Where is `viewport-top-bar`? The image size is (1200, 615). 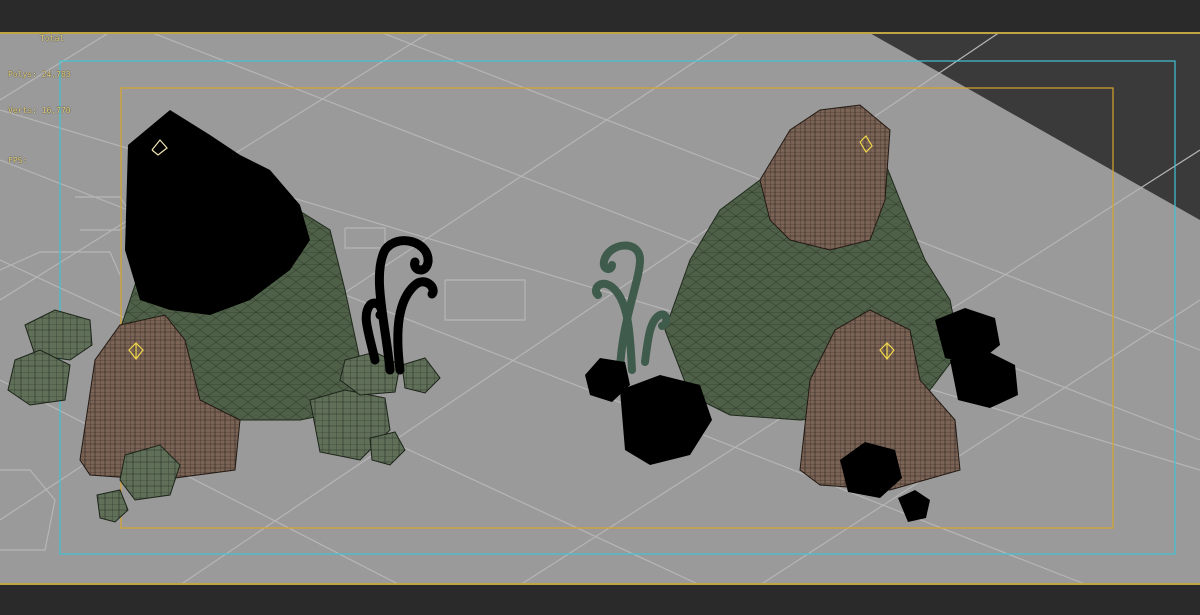 viewport-top-bar is located at coordinates (600, 17).